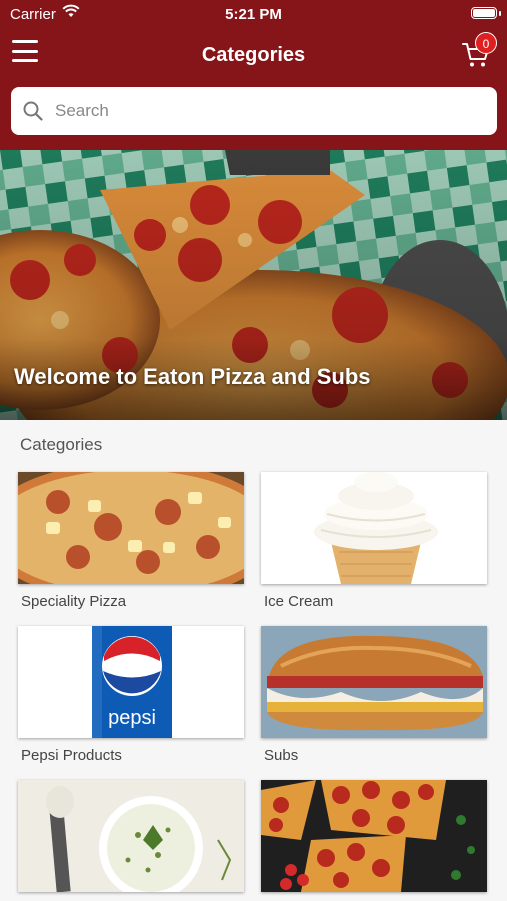 Image resolution: width=507 pixels, height=901 pixels. I want to click on dip-bowl-image, so click(131, 836).